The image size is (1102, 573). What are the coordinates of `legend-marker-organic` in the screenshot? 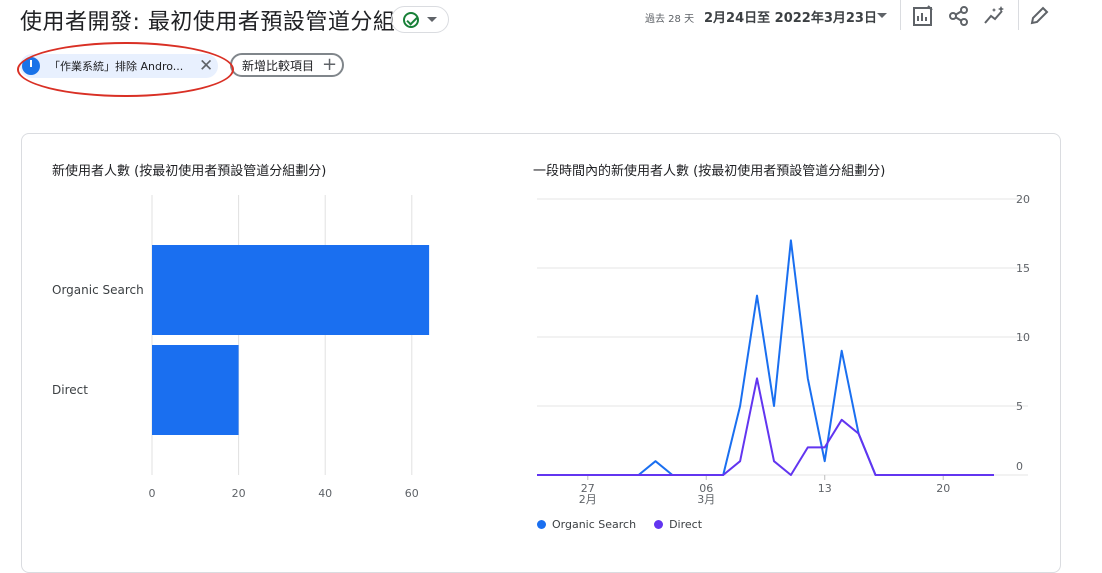 It's located at (541, 524).